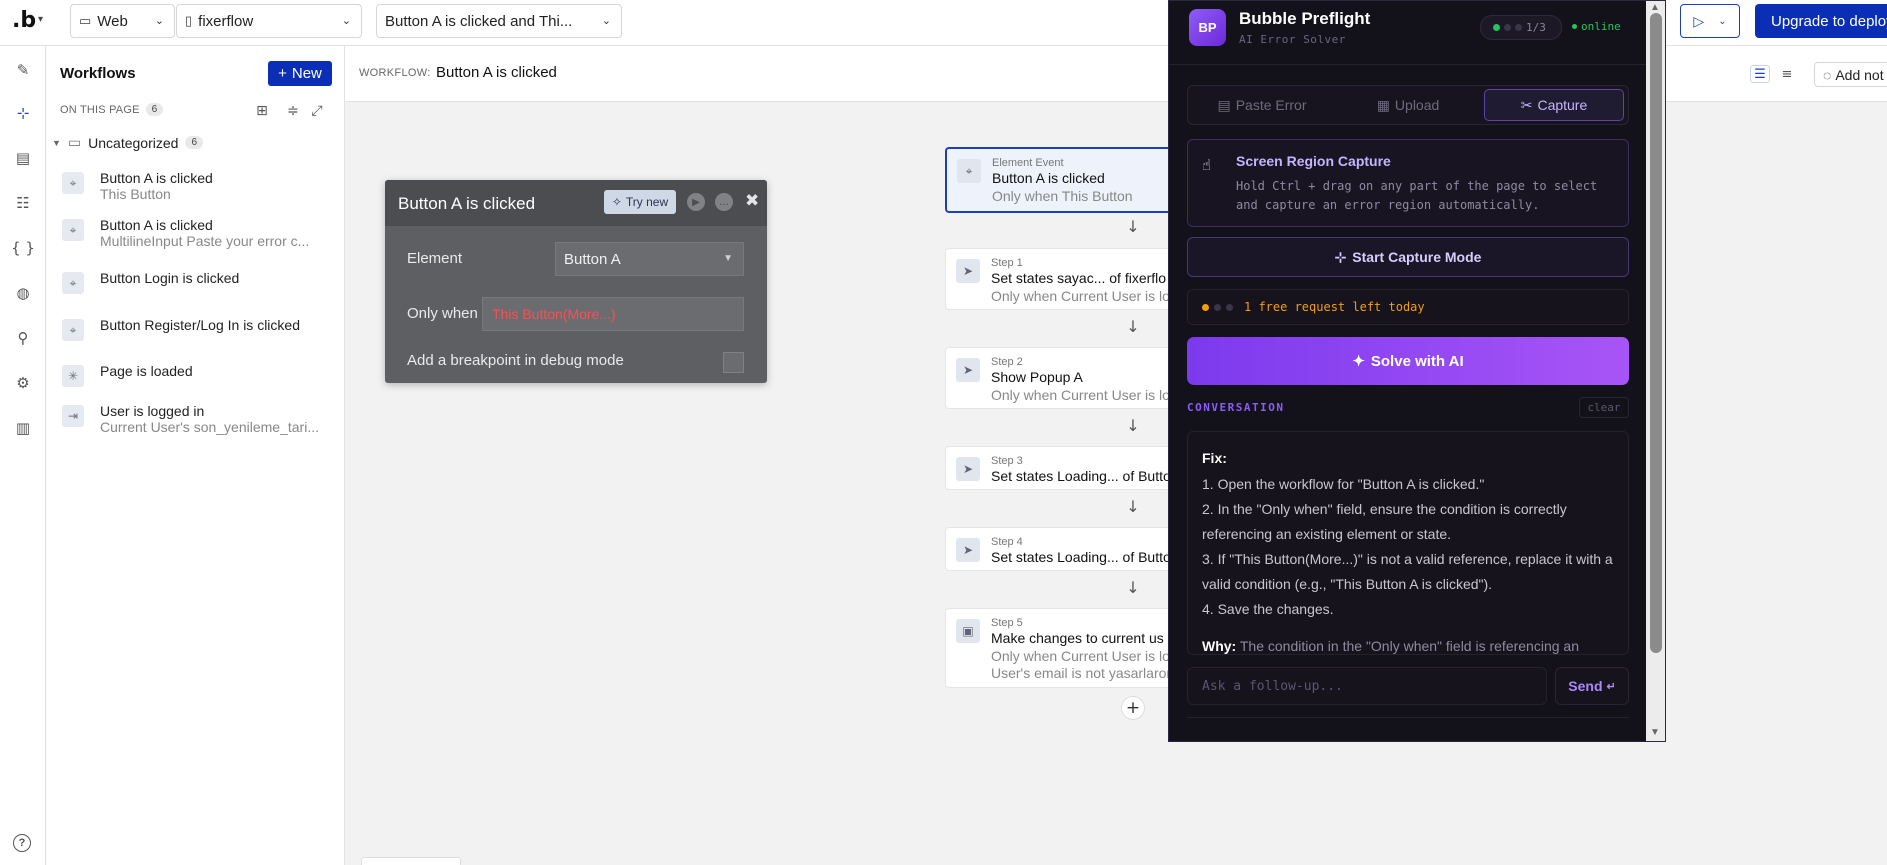 The image size is (1887, 865). Describe the element at coordinates (1699, 20) in the screenshot. I see `play-icon: ▷` at that location.